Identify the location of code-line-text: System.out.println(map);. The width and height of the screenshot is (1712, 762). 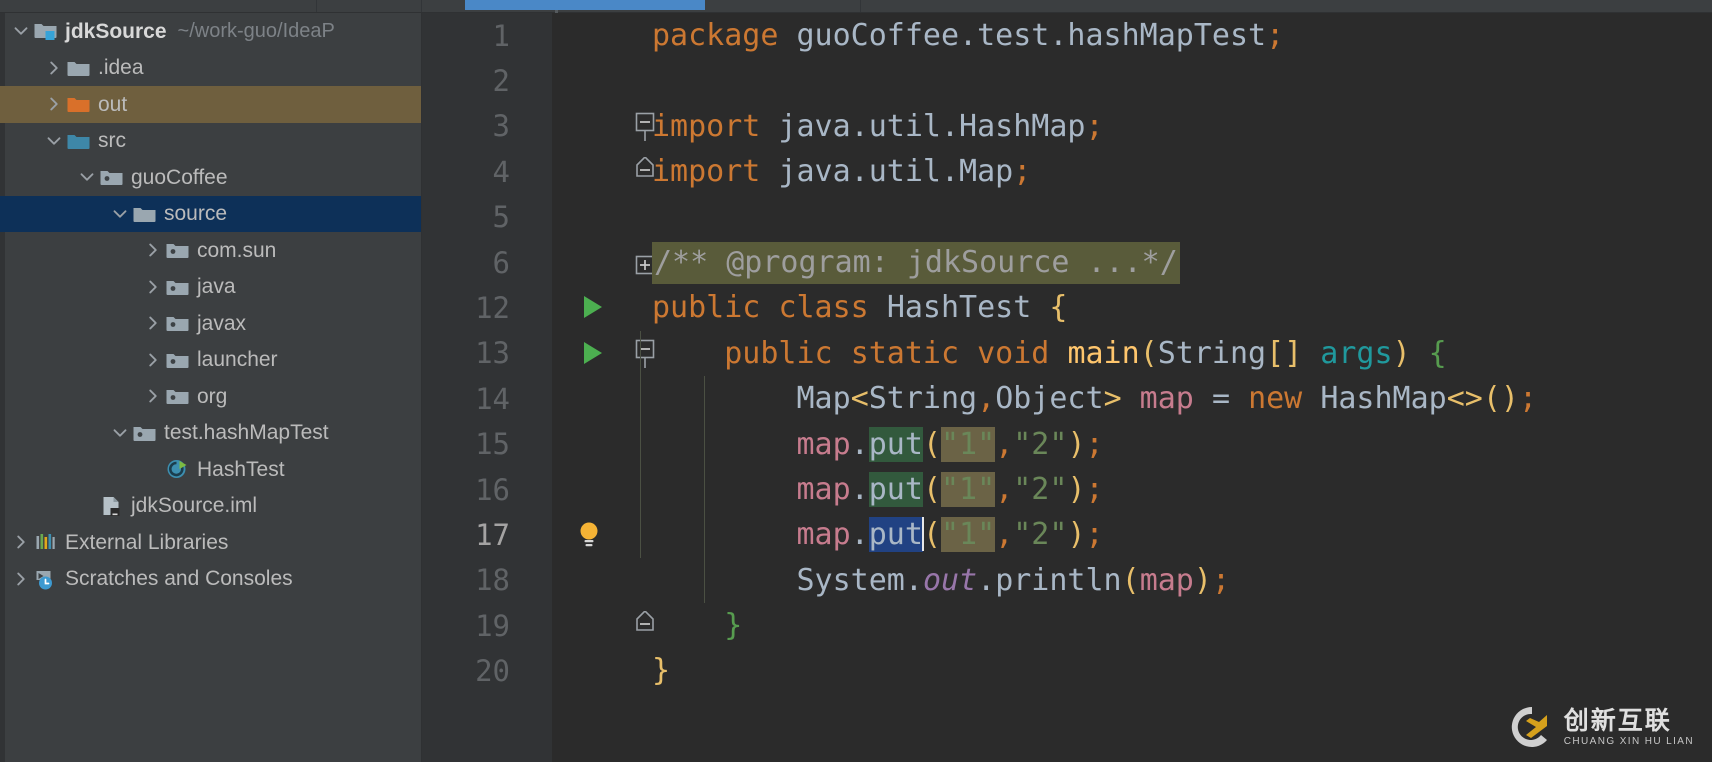
(1182, 580).